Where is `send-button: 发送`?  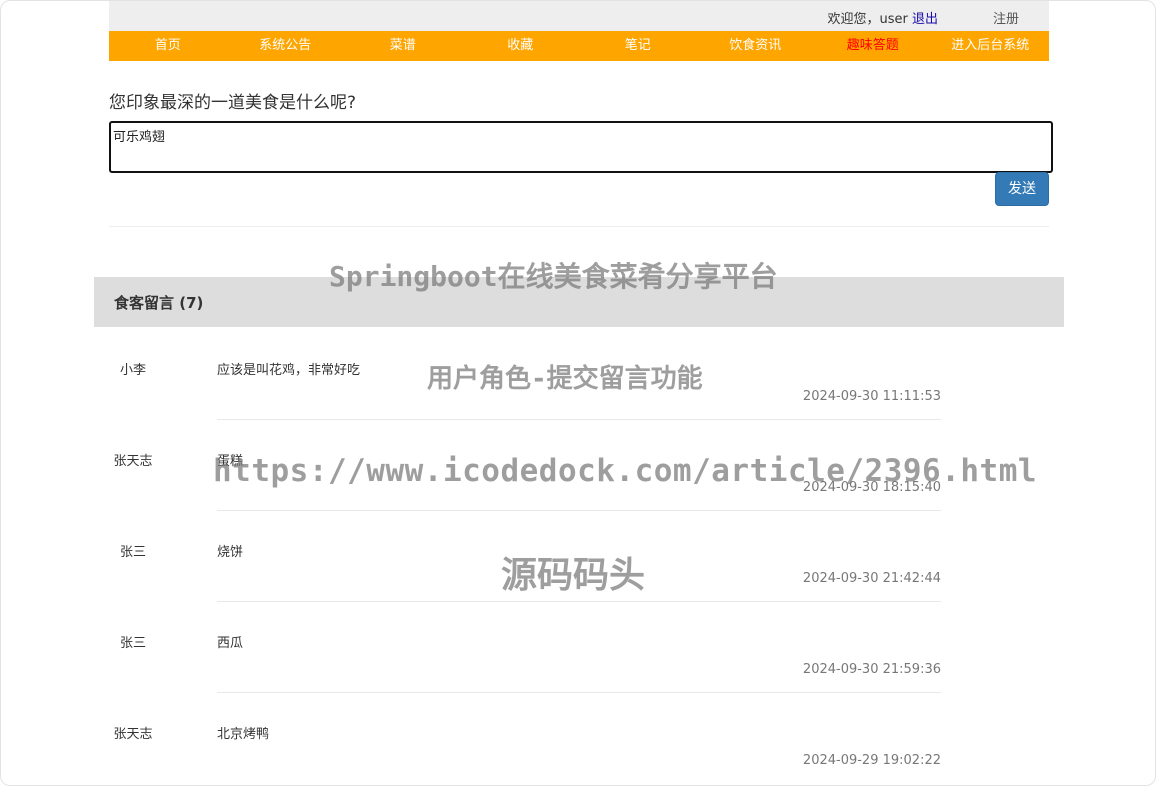 send-button: 发送 is located at coordinates (1022, 189).